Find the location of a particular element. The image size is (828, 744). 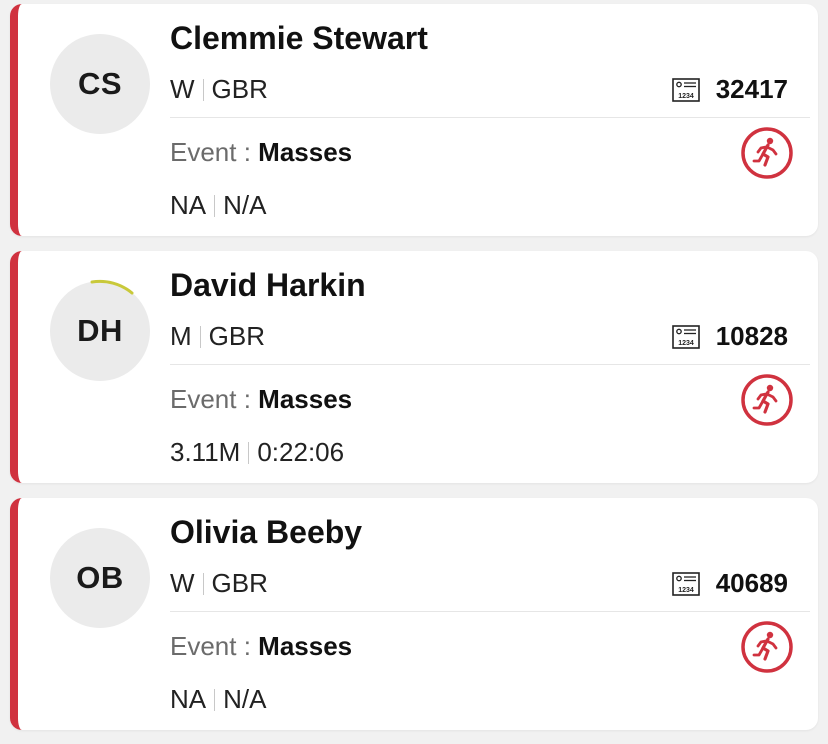

avatar-initials: DH is located at coordinates (100, 330).